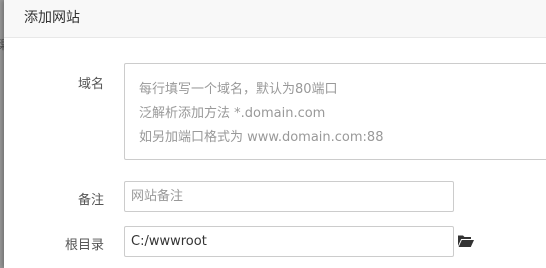 The width and height of the screenshot is (546, 268). I want to click on domain-label: 域名, so click(90, 84).